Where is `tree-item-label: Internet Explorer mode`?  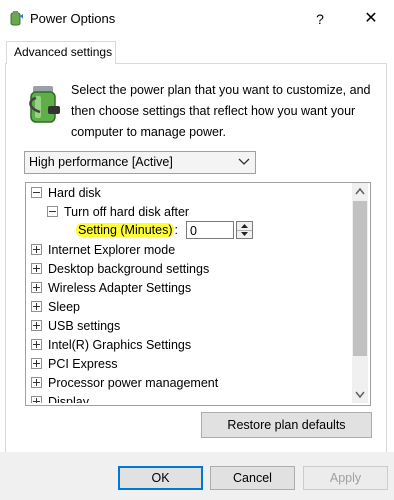 tree-item-label: Internet Explorer mode is located at coordinates (112, 250).